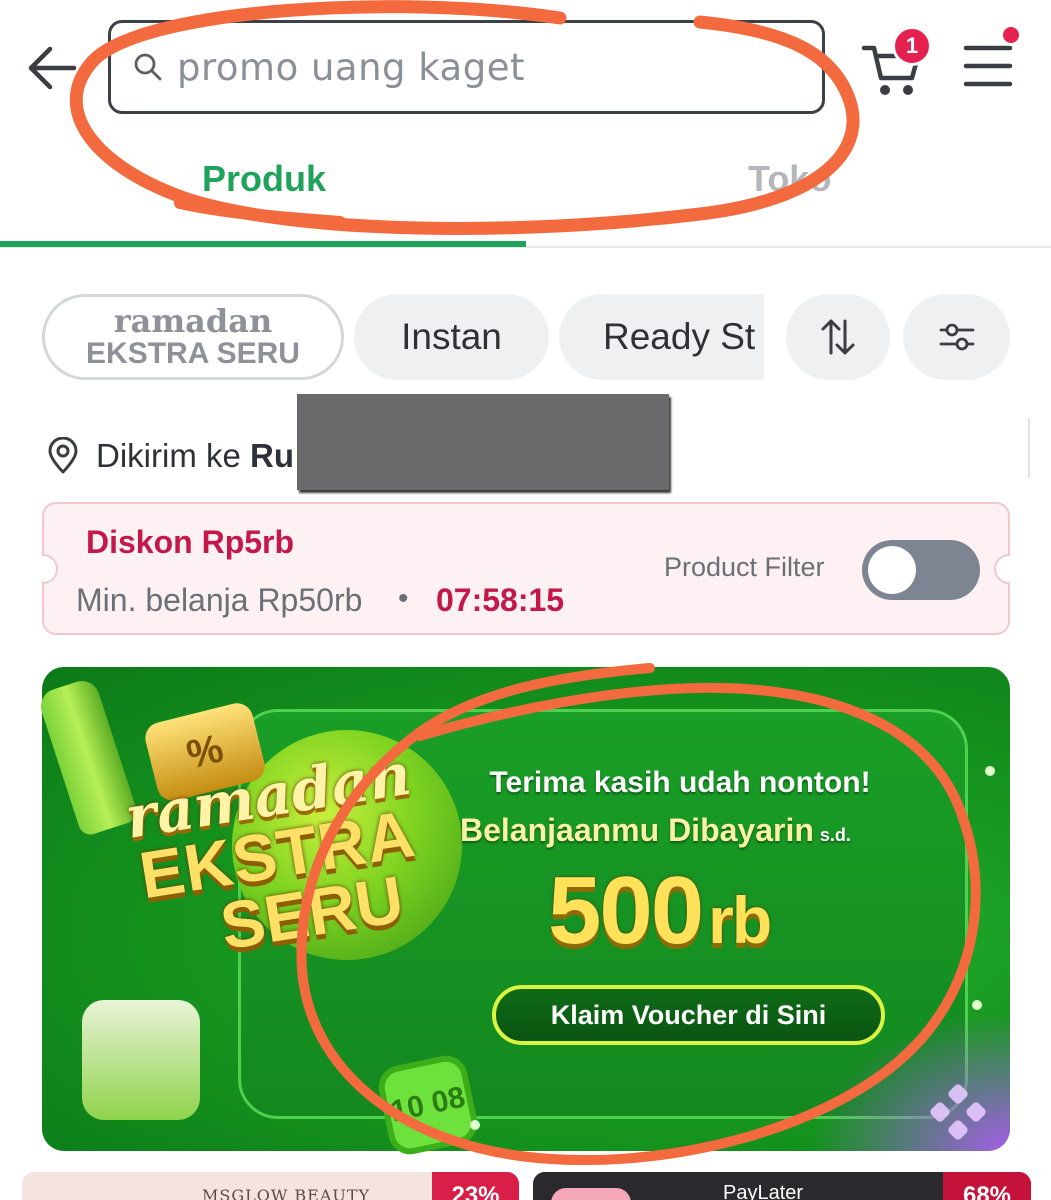  I want to click on product-card: PayLater 68%, so click(782, 1186).